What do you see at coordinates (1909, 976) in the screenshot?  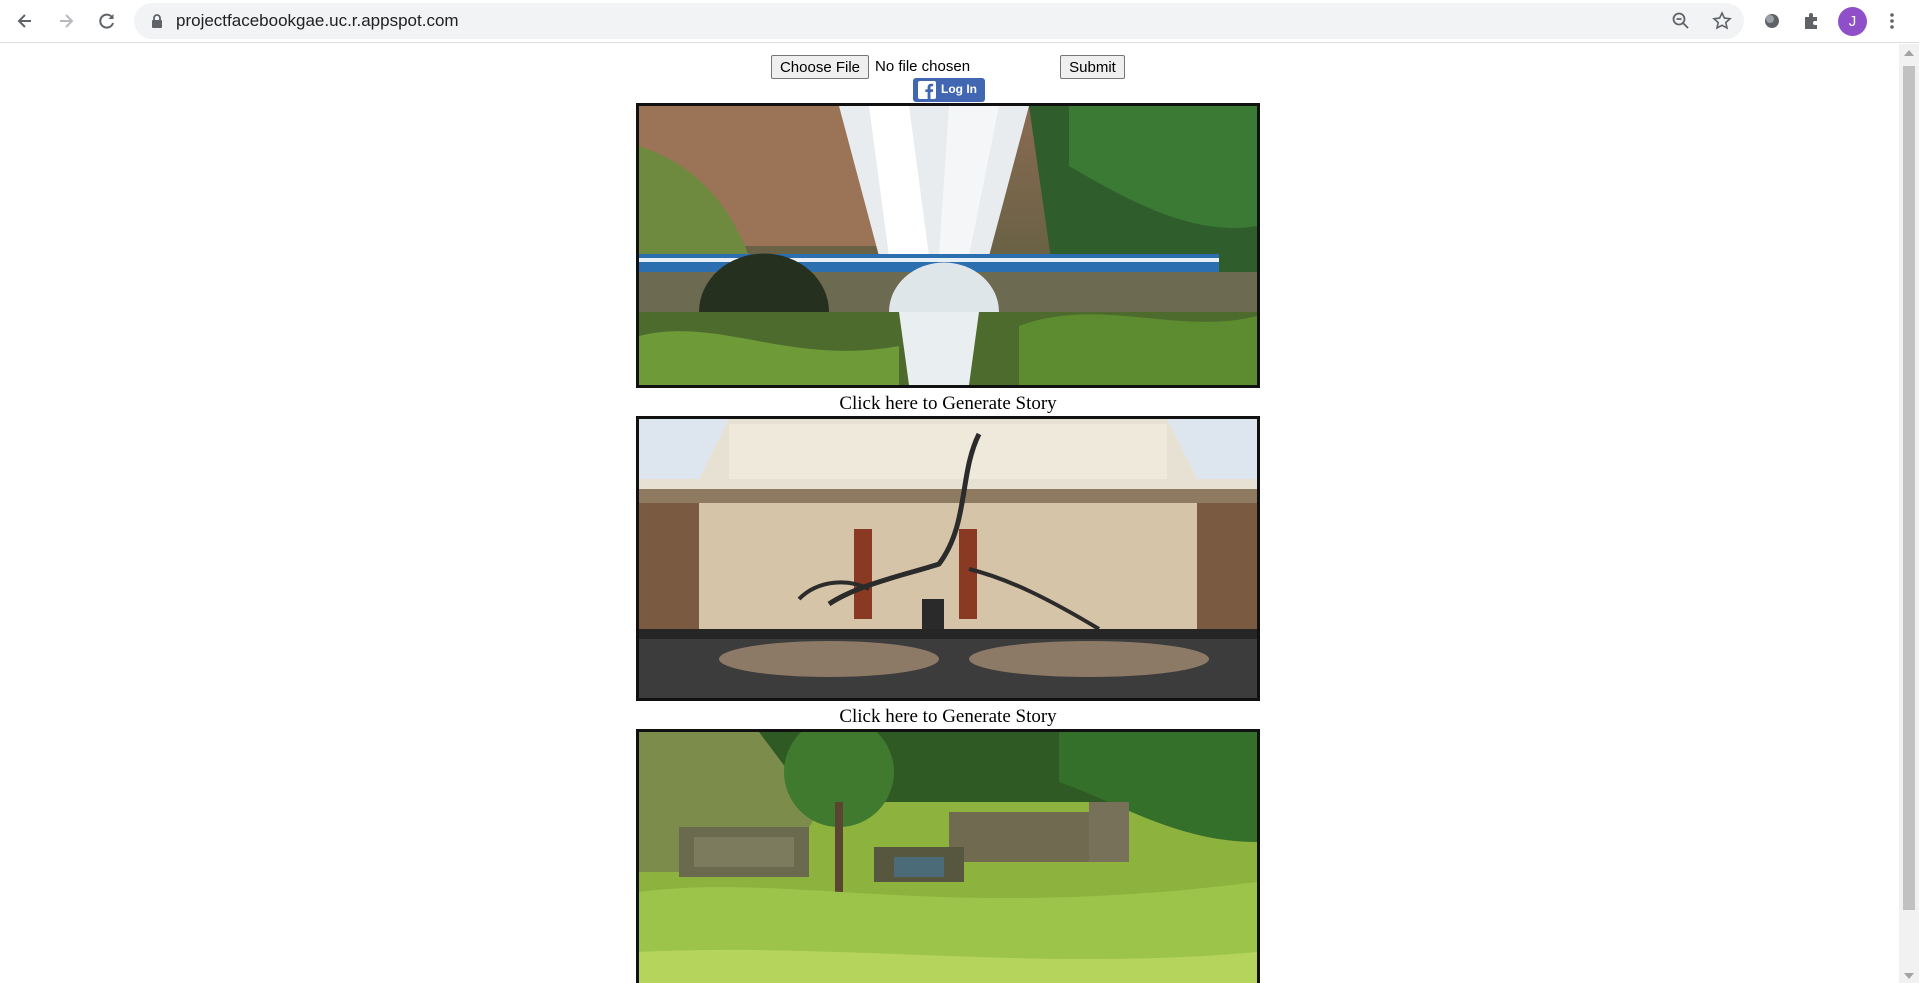 I see `scroll-down-arrow-icon` at bounding box center [1909, 976].